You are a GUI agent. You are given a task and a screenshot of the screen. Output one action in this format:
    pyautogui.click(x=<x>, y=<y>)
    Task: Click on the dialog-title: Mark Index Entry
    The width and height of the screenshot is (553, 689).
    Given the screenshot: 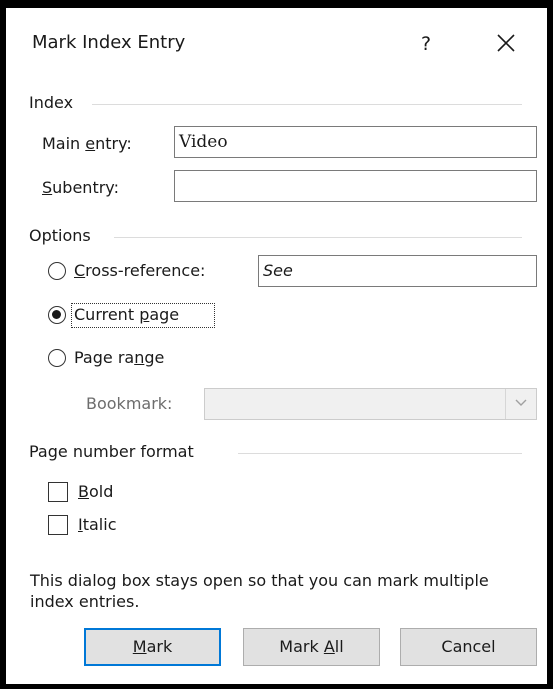 What is the action you would take?
    pyautogui.click(x=109, y=42)
    